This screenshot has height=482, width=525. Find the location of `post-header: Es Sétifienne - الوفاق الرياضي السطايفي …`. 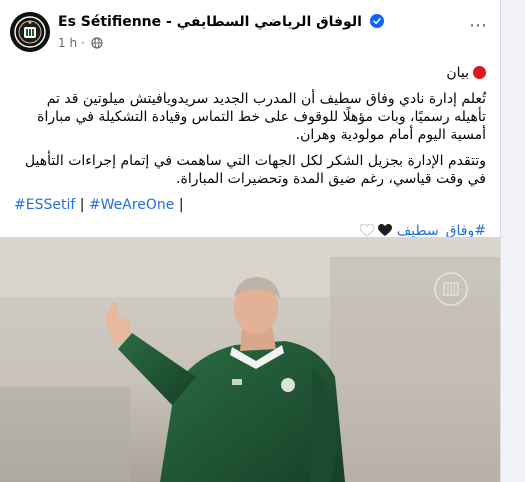

post-header: Es Sétifienne - الوفاق الرياضي السطايفي … is located at coordinates (250, 34).